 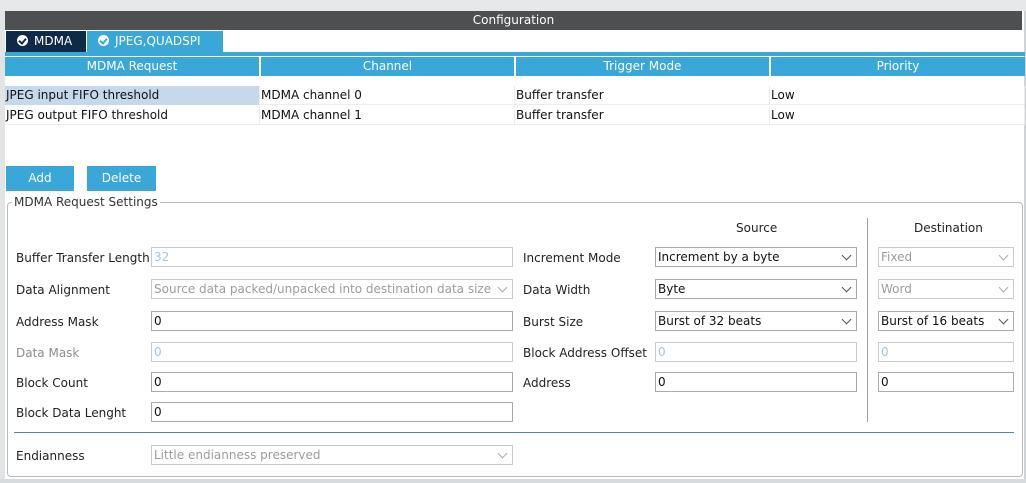 What do you see at coordinates (387, 115) in the screenshot?
I see `cell-channel: MDMA channel 1` at bounding box center [387, 115].